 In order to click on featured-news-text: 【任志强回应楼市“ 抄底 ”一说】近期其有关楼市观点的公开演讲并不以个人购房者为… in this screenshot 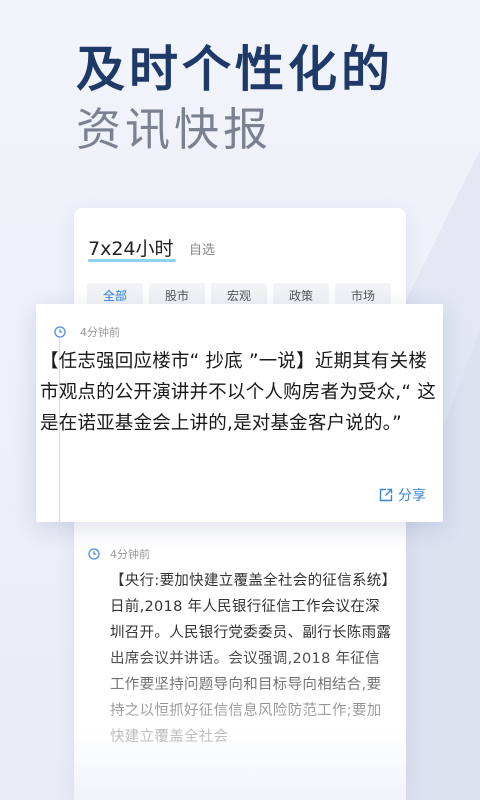, I will do `click(238, 392)`.